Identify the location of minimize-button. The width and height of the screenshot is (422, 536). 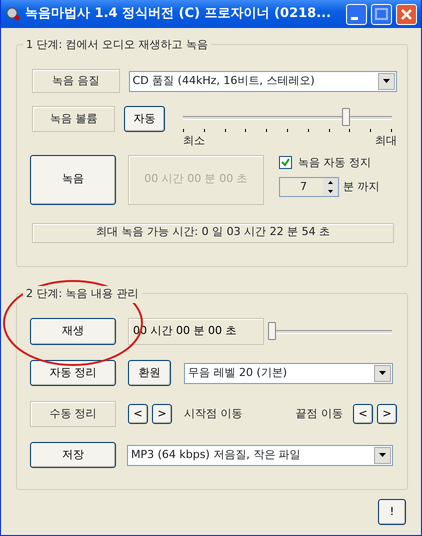
(356, 14).